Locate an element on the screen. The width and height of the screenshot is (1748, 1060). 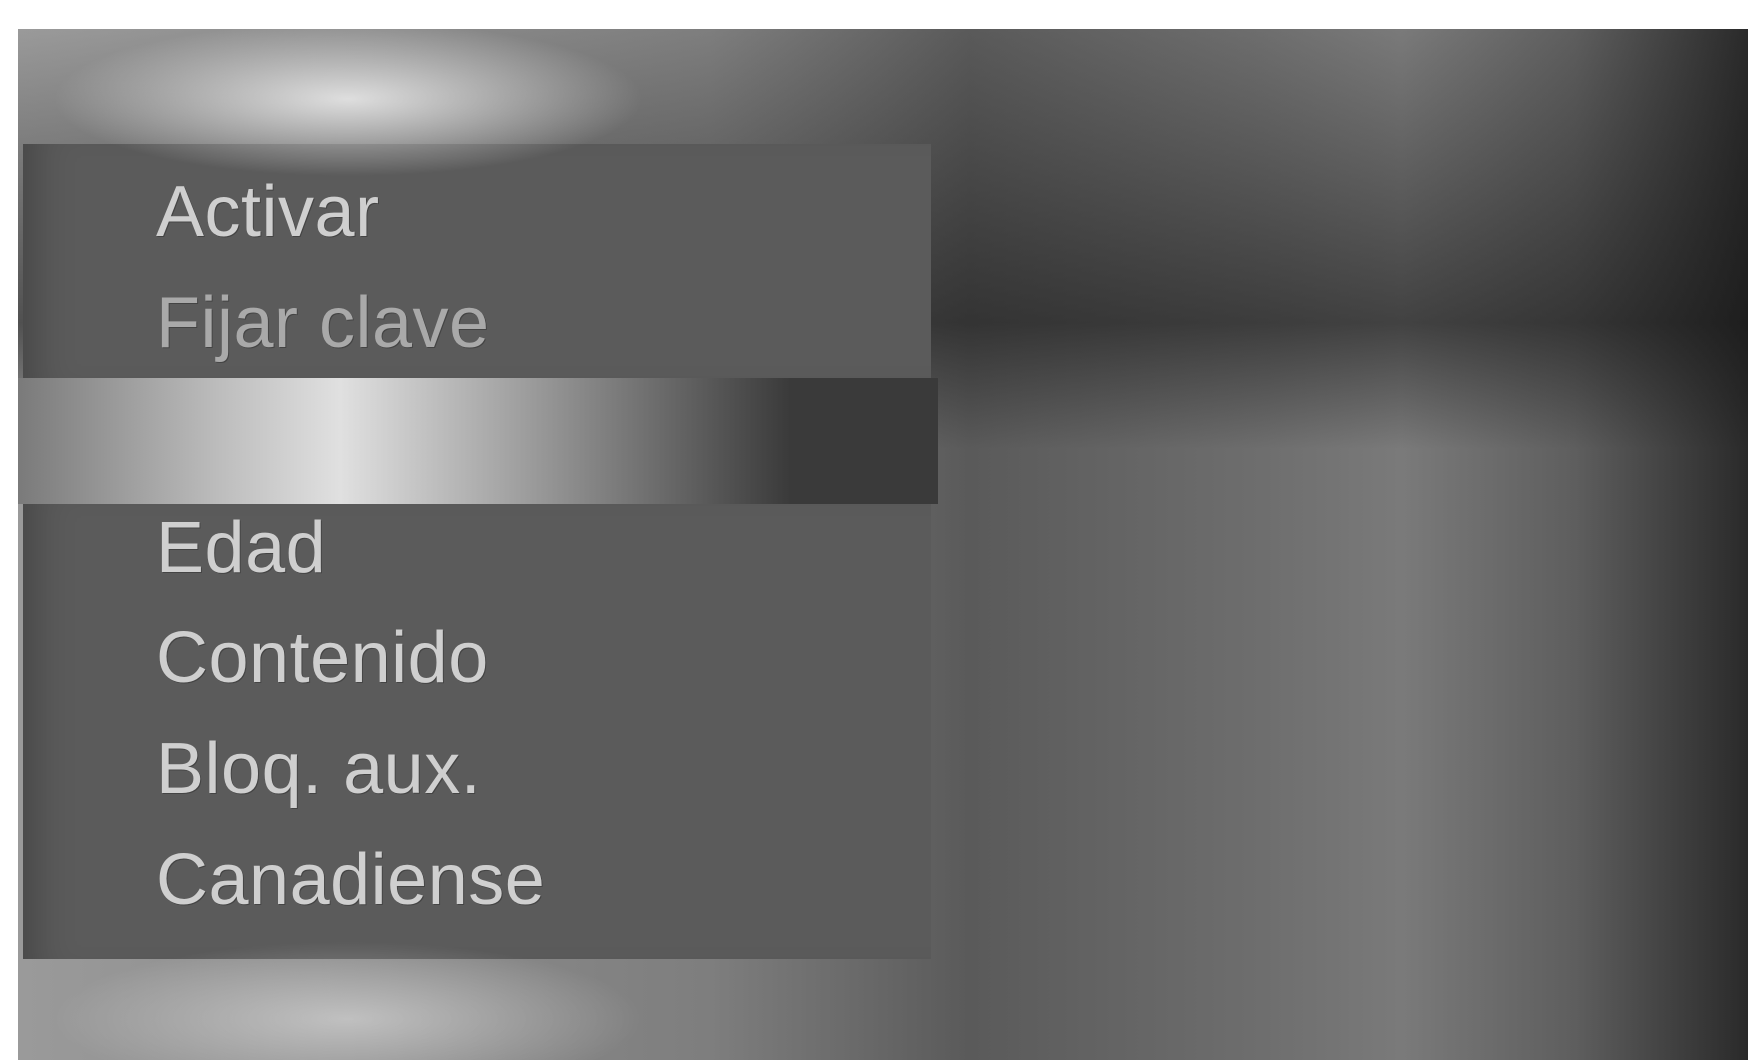
menu-item-bloq-aux: Bloq. aux. is located at coordinates (318, 769).